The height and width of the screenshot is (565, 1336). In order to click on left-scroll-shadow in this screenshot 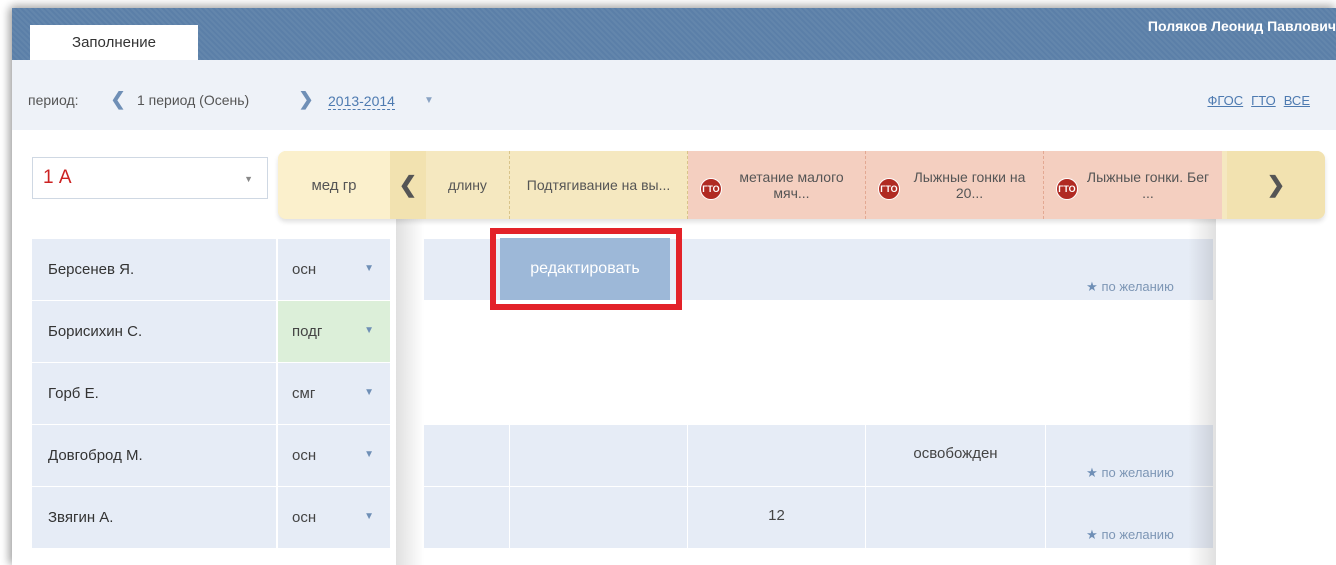, I will do `click(410, 392)`.